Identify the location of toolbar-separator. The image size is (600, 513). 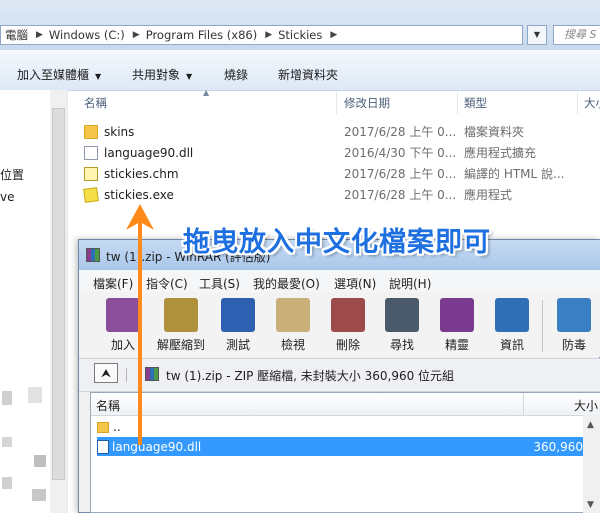
(542, 326).